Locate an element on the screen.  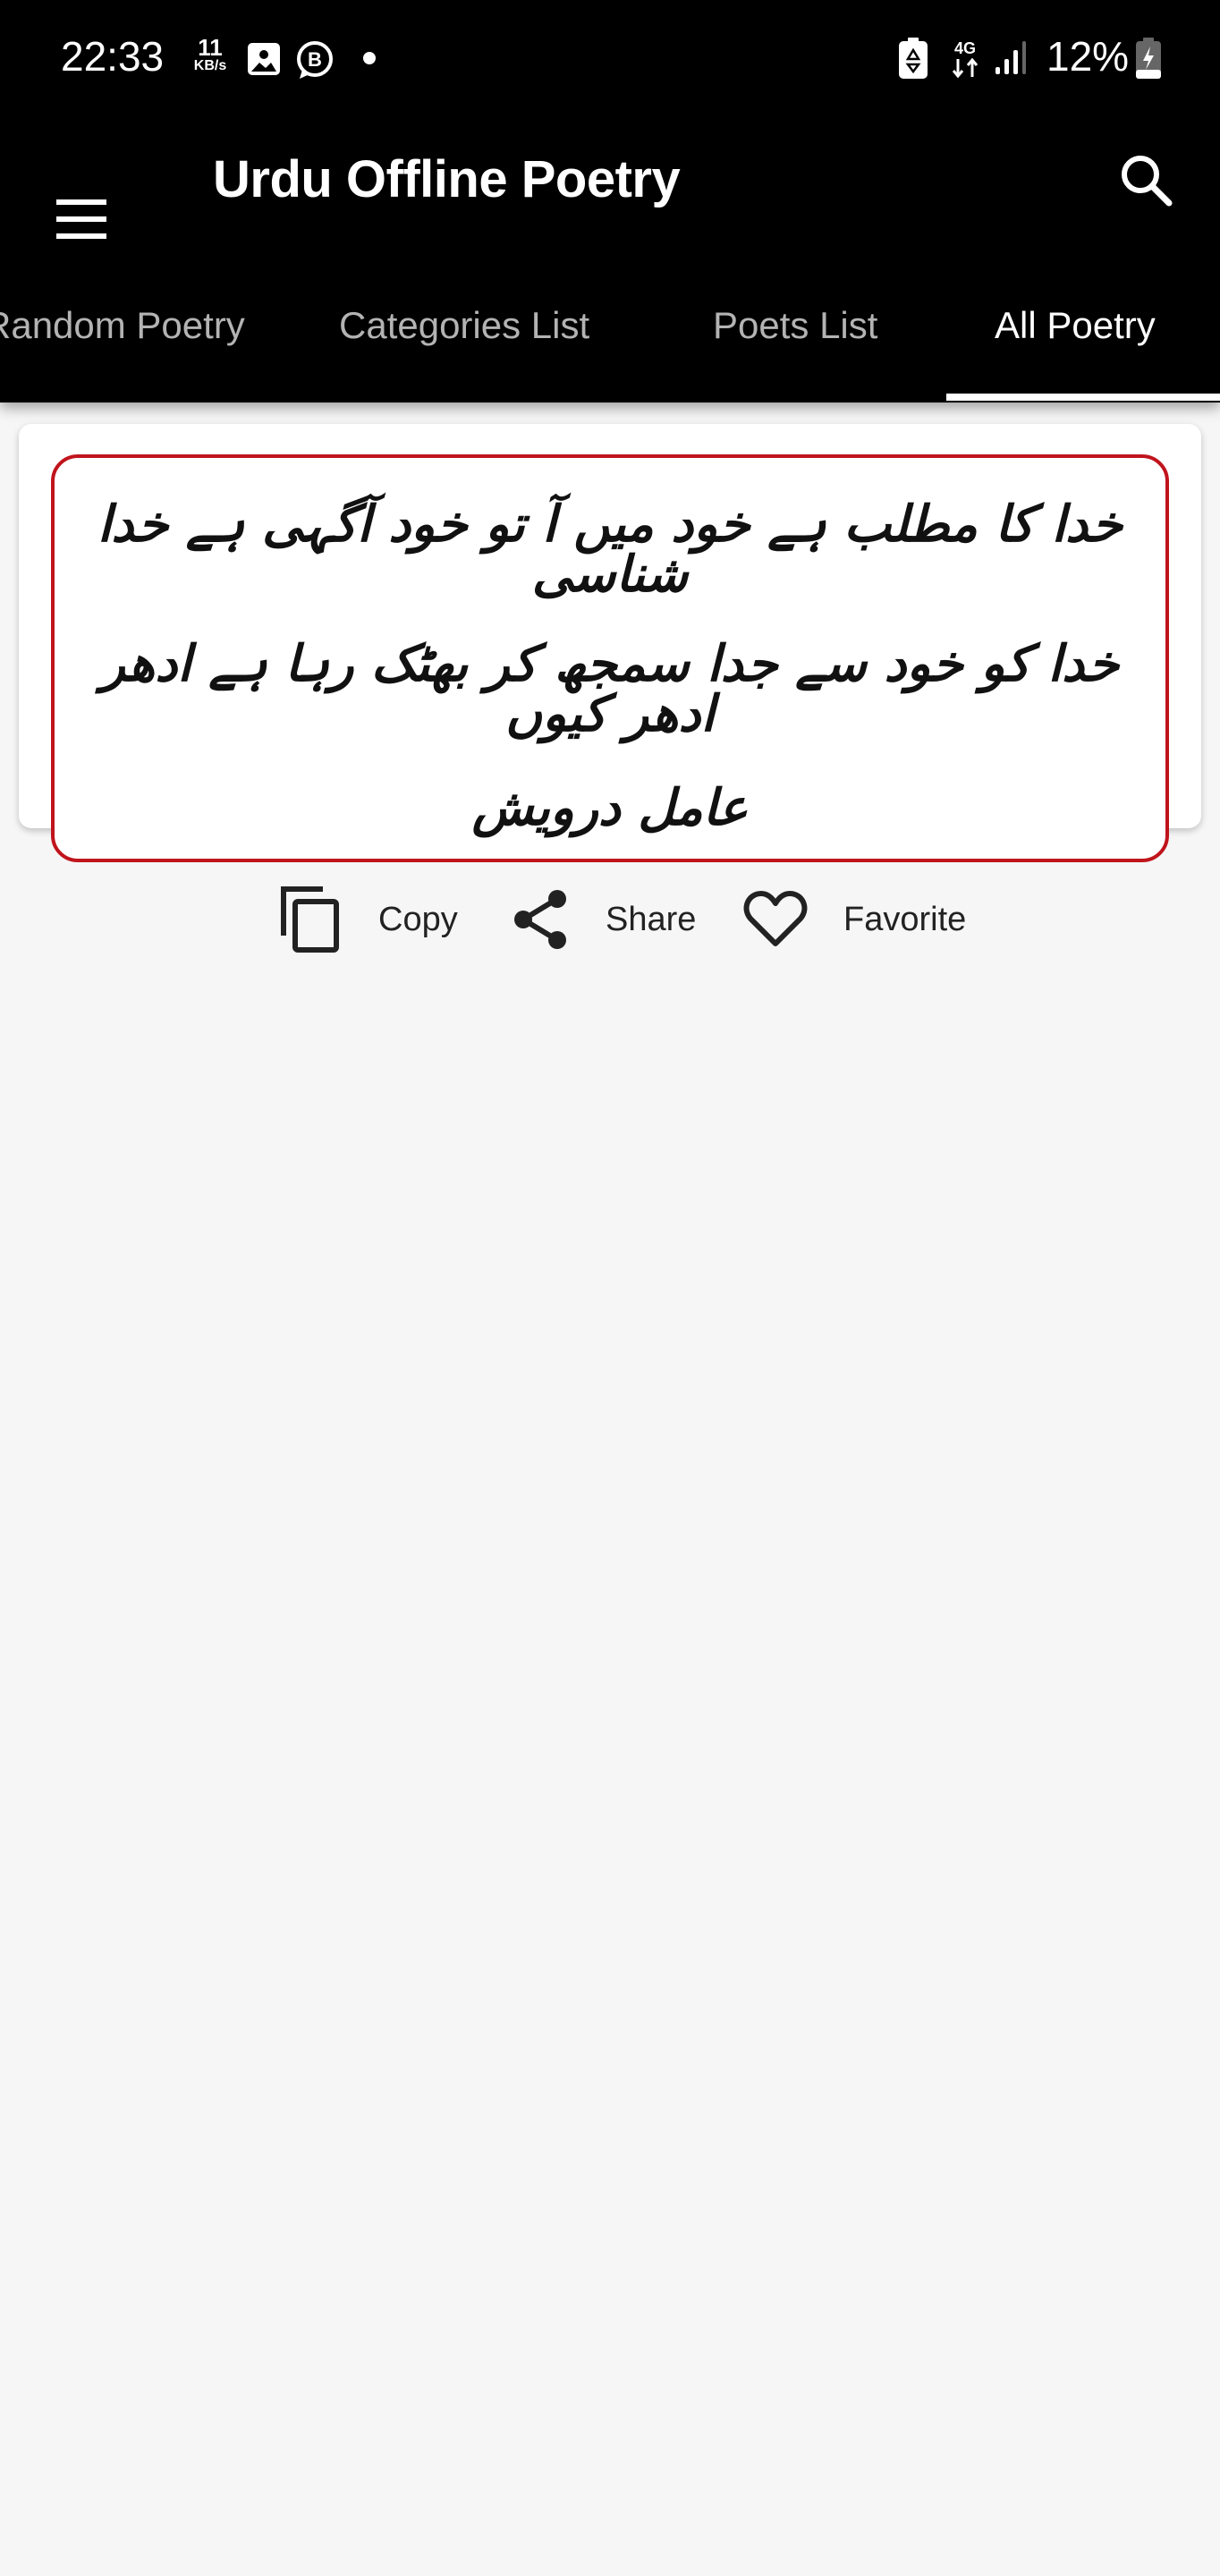
business-chat-icon: B is located at coordinates (315, 60).